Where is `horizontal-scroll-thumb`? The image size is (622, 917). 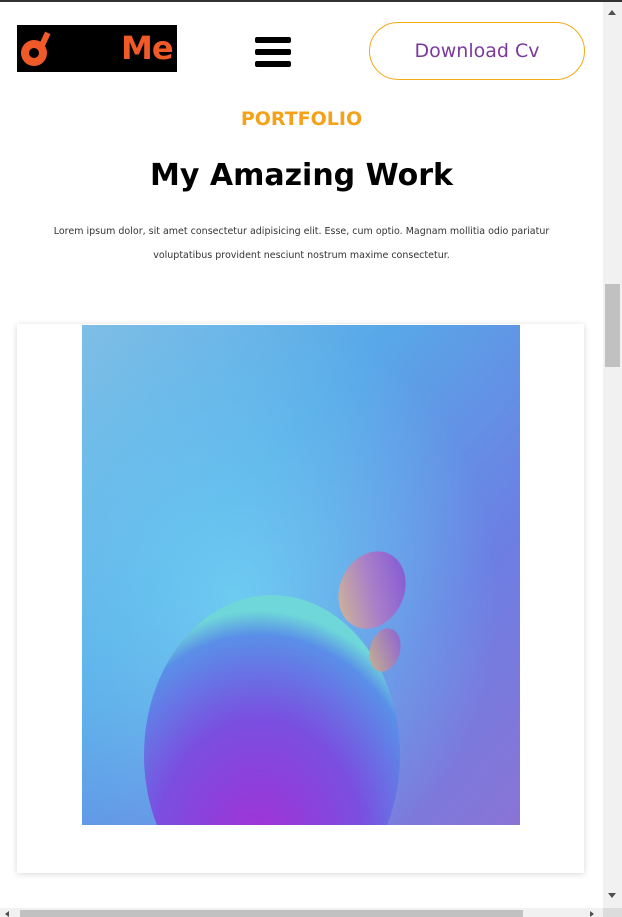
horizontal-scroll-thumb is located at coordinates (271, 913).